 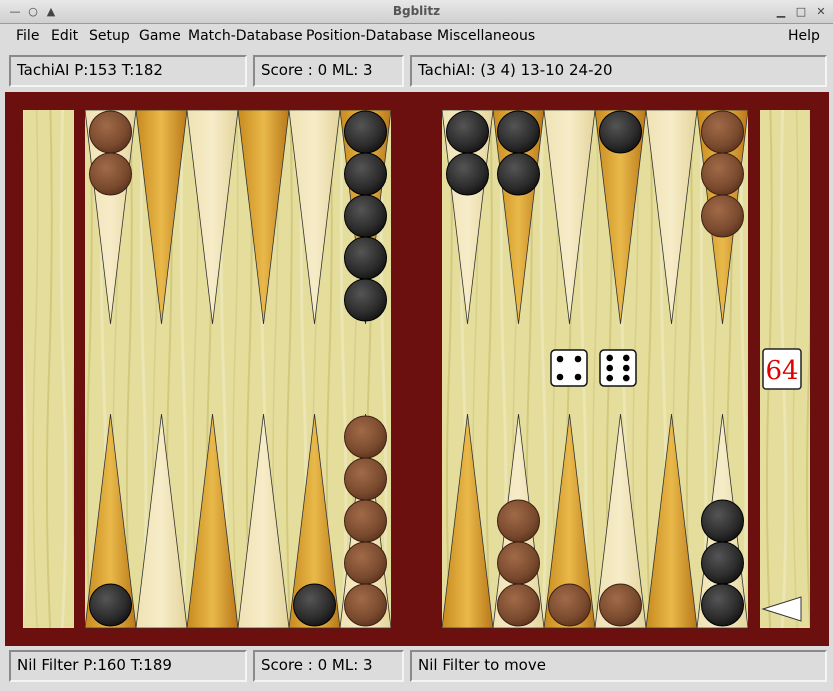 What do you see at coordinates (160, 36) in the screenshot?
I see `menu-game: Game` at bounding box center [160, 36].